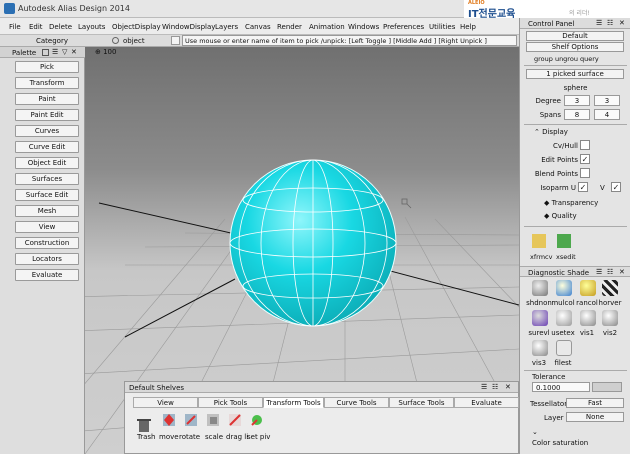 The image size is (630, 454). What do you see at coordinates (579, 13) in the screenshot?
I see `brand-tagline: 의 리더!` at bounding box center [579, 13].